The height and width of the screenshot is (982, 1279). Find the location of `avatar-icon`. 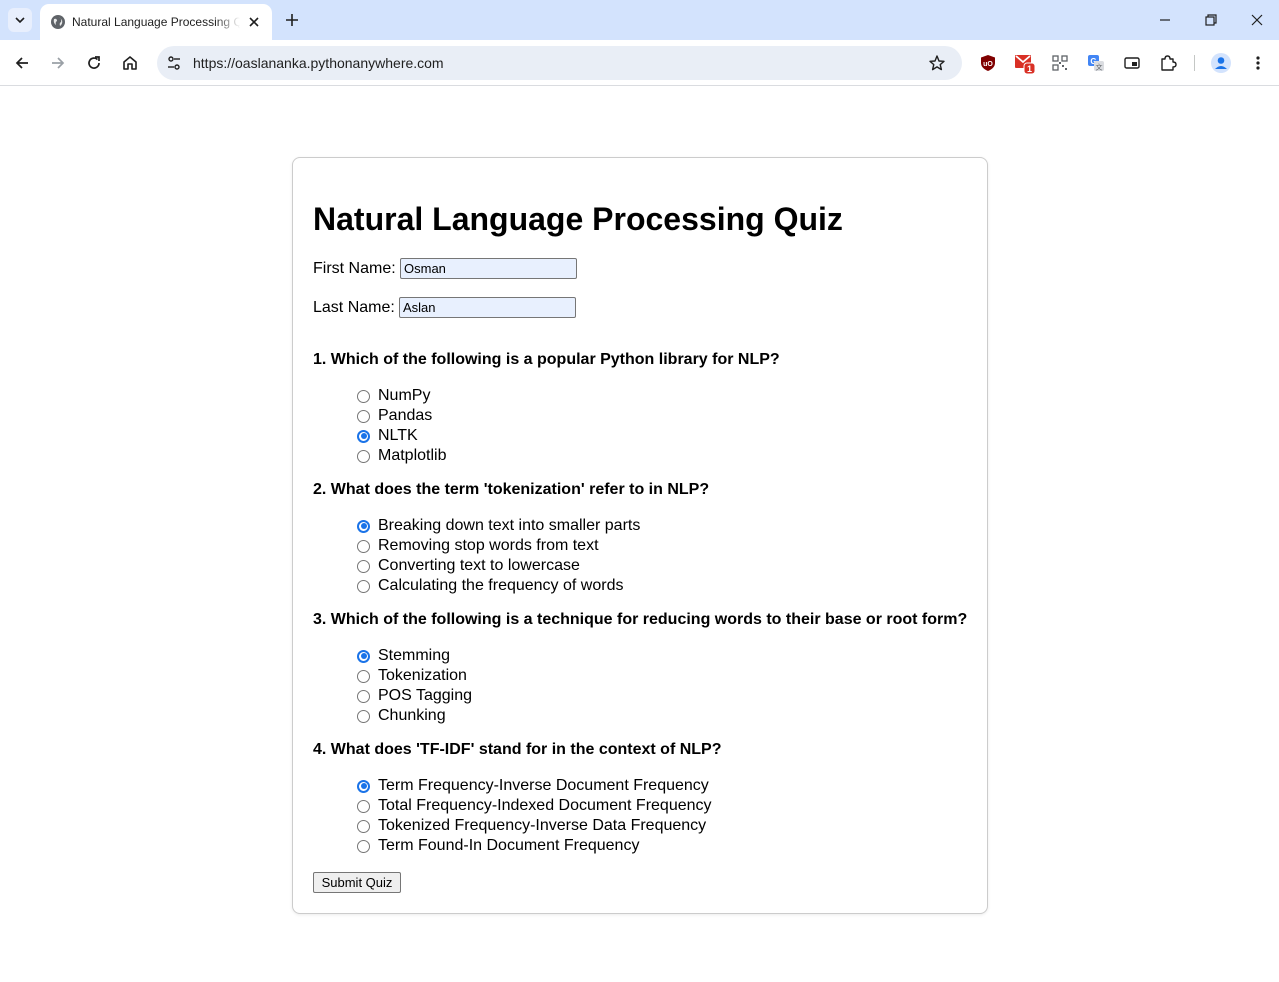

avatar-icon is located at coordinates (1221, 63).